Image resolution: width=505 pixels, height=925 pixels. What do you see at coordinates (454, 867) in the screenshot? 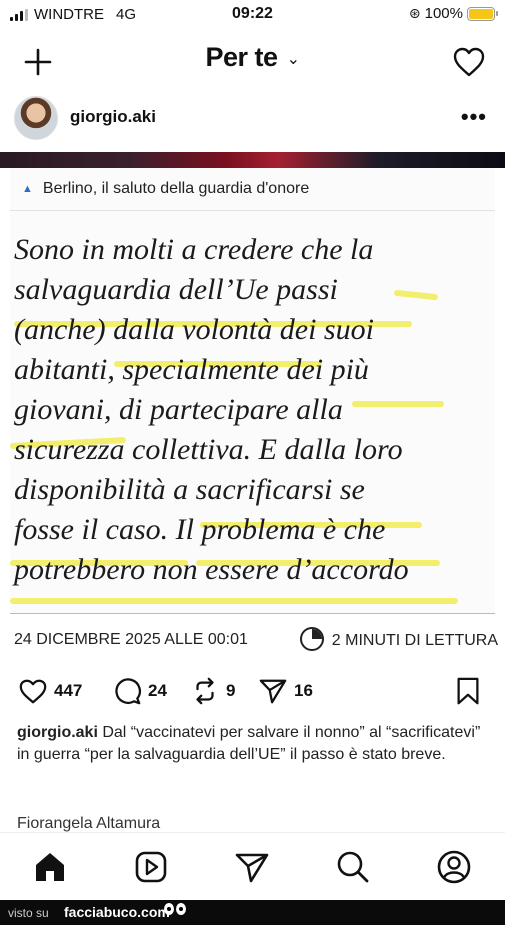
I see `profile-icon` at bounding box center [454, 867].